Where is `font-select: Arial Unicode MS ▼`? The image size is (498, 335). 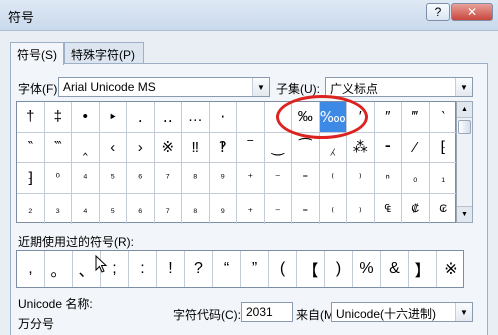
font-select: Arial Unicode MS ▼ is located at coordinates (164, 87).